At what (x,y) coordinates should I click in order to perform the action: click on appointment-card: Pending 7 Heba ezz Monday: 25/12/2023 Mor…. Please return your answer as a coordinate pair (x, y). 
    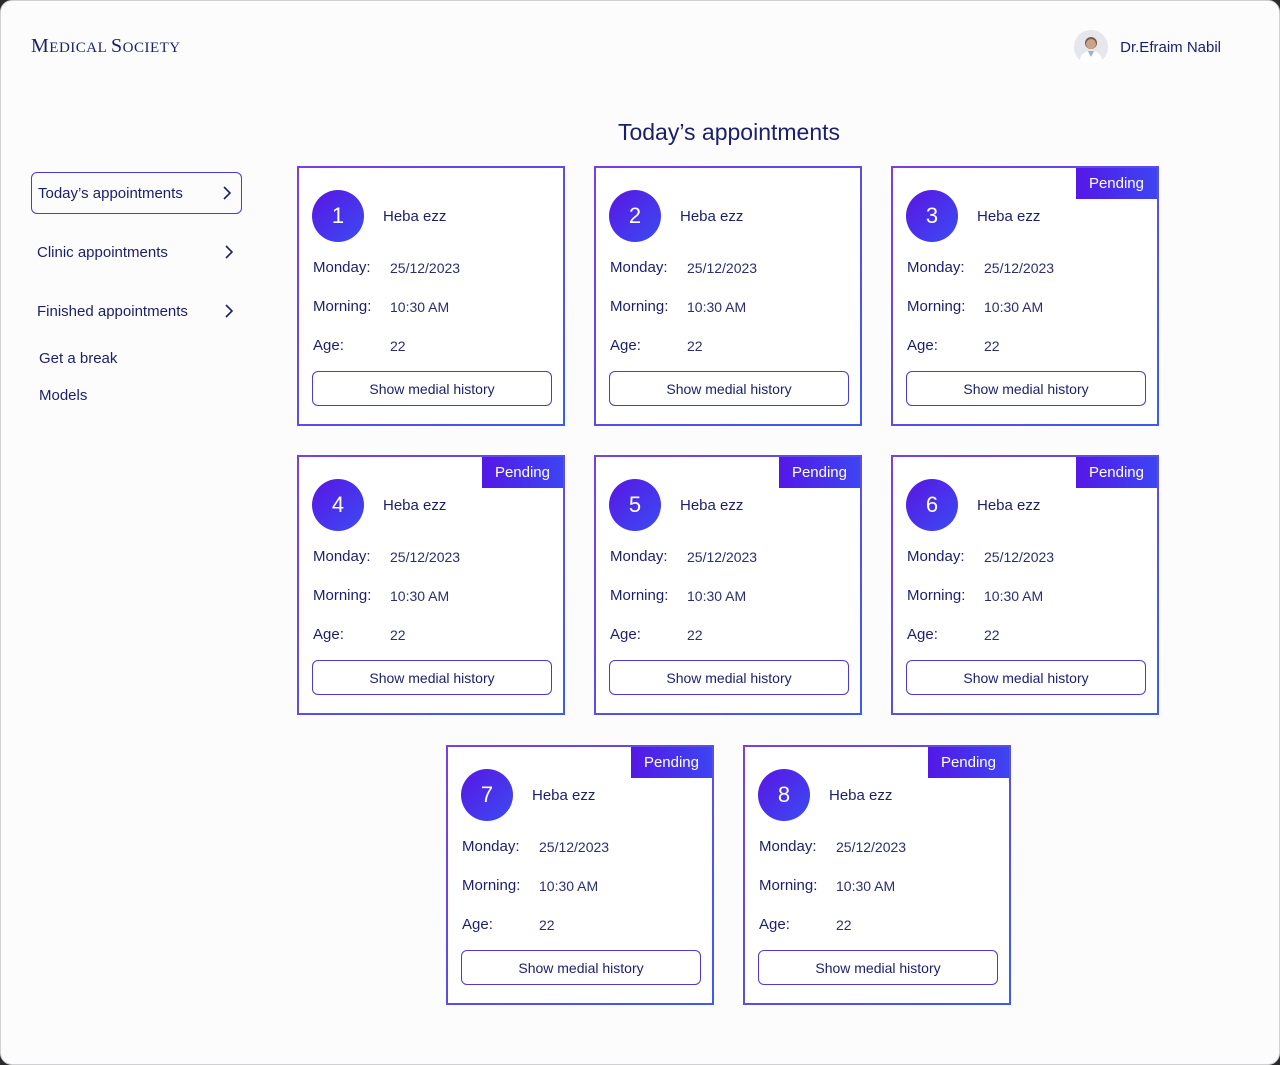
    Looking at the image, I should click on (580, 875).